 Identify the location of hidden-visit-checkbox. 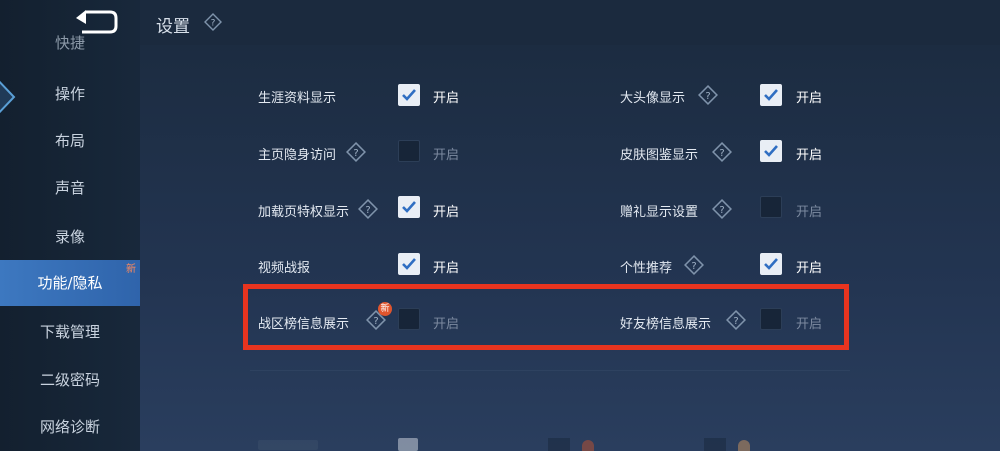
(409, 151).